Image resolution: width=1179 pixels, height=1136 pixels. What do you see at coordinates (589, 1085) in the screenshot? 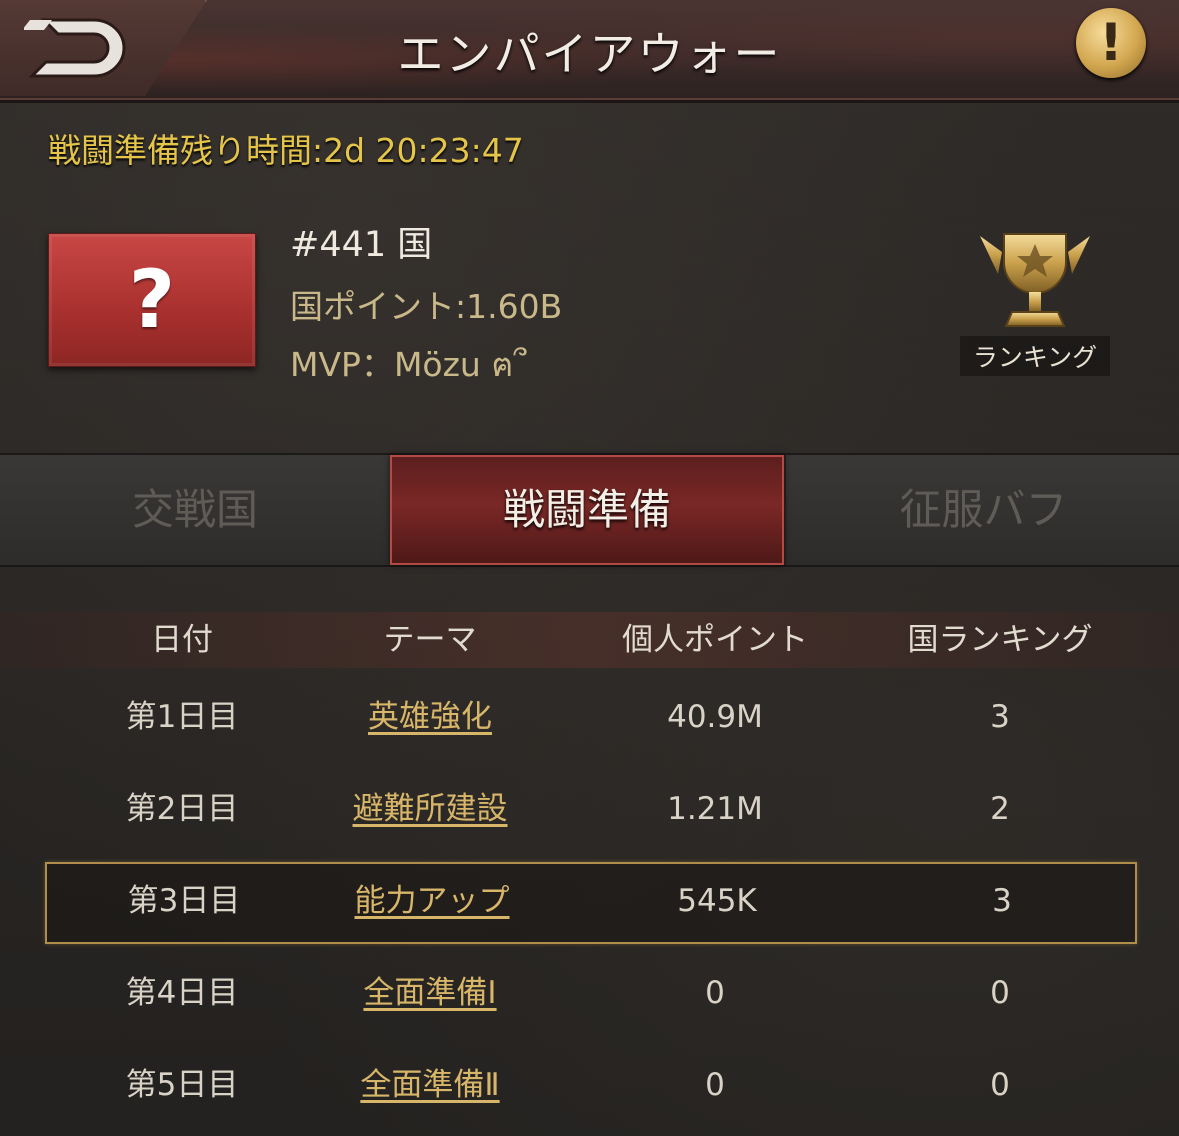
I see `table-row: 第5日目 全面準備Ⅱ 0 0` at bounding box center [589, 1085].